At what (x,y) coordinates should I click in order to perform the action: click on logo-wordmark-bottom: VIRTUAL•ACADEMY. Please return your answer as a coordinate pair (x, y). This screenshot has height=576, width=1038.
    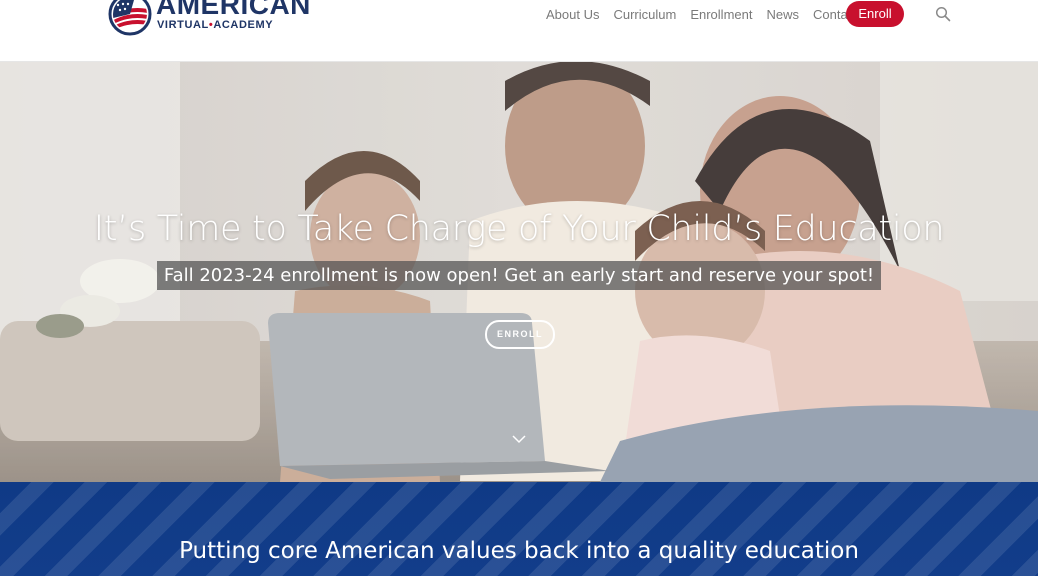
    Looking at the image, I should click on (215, 25).